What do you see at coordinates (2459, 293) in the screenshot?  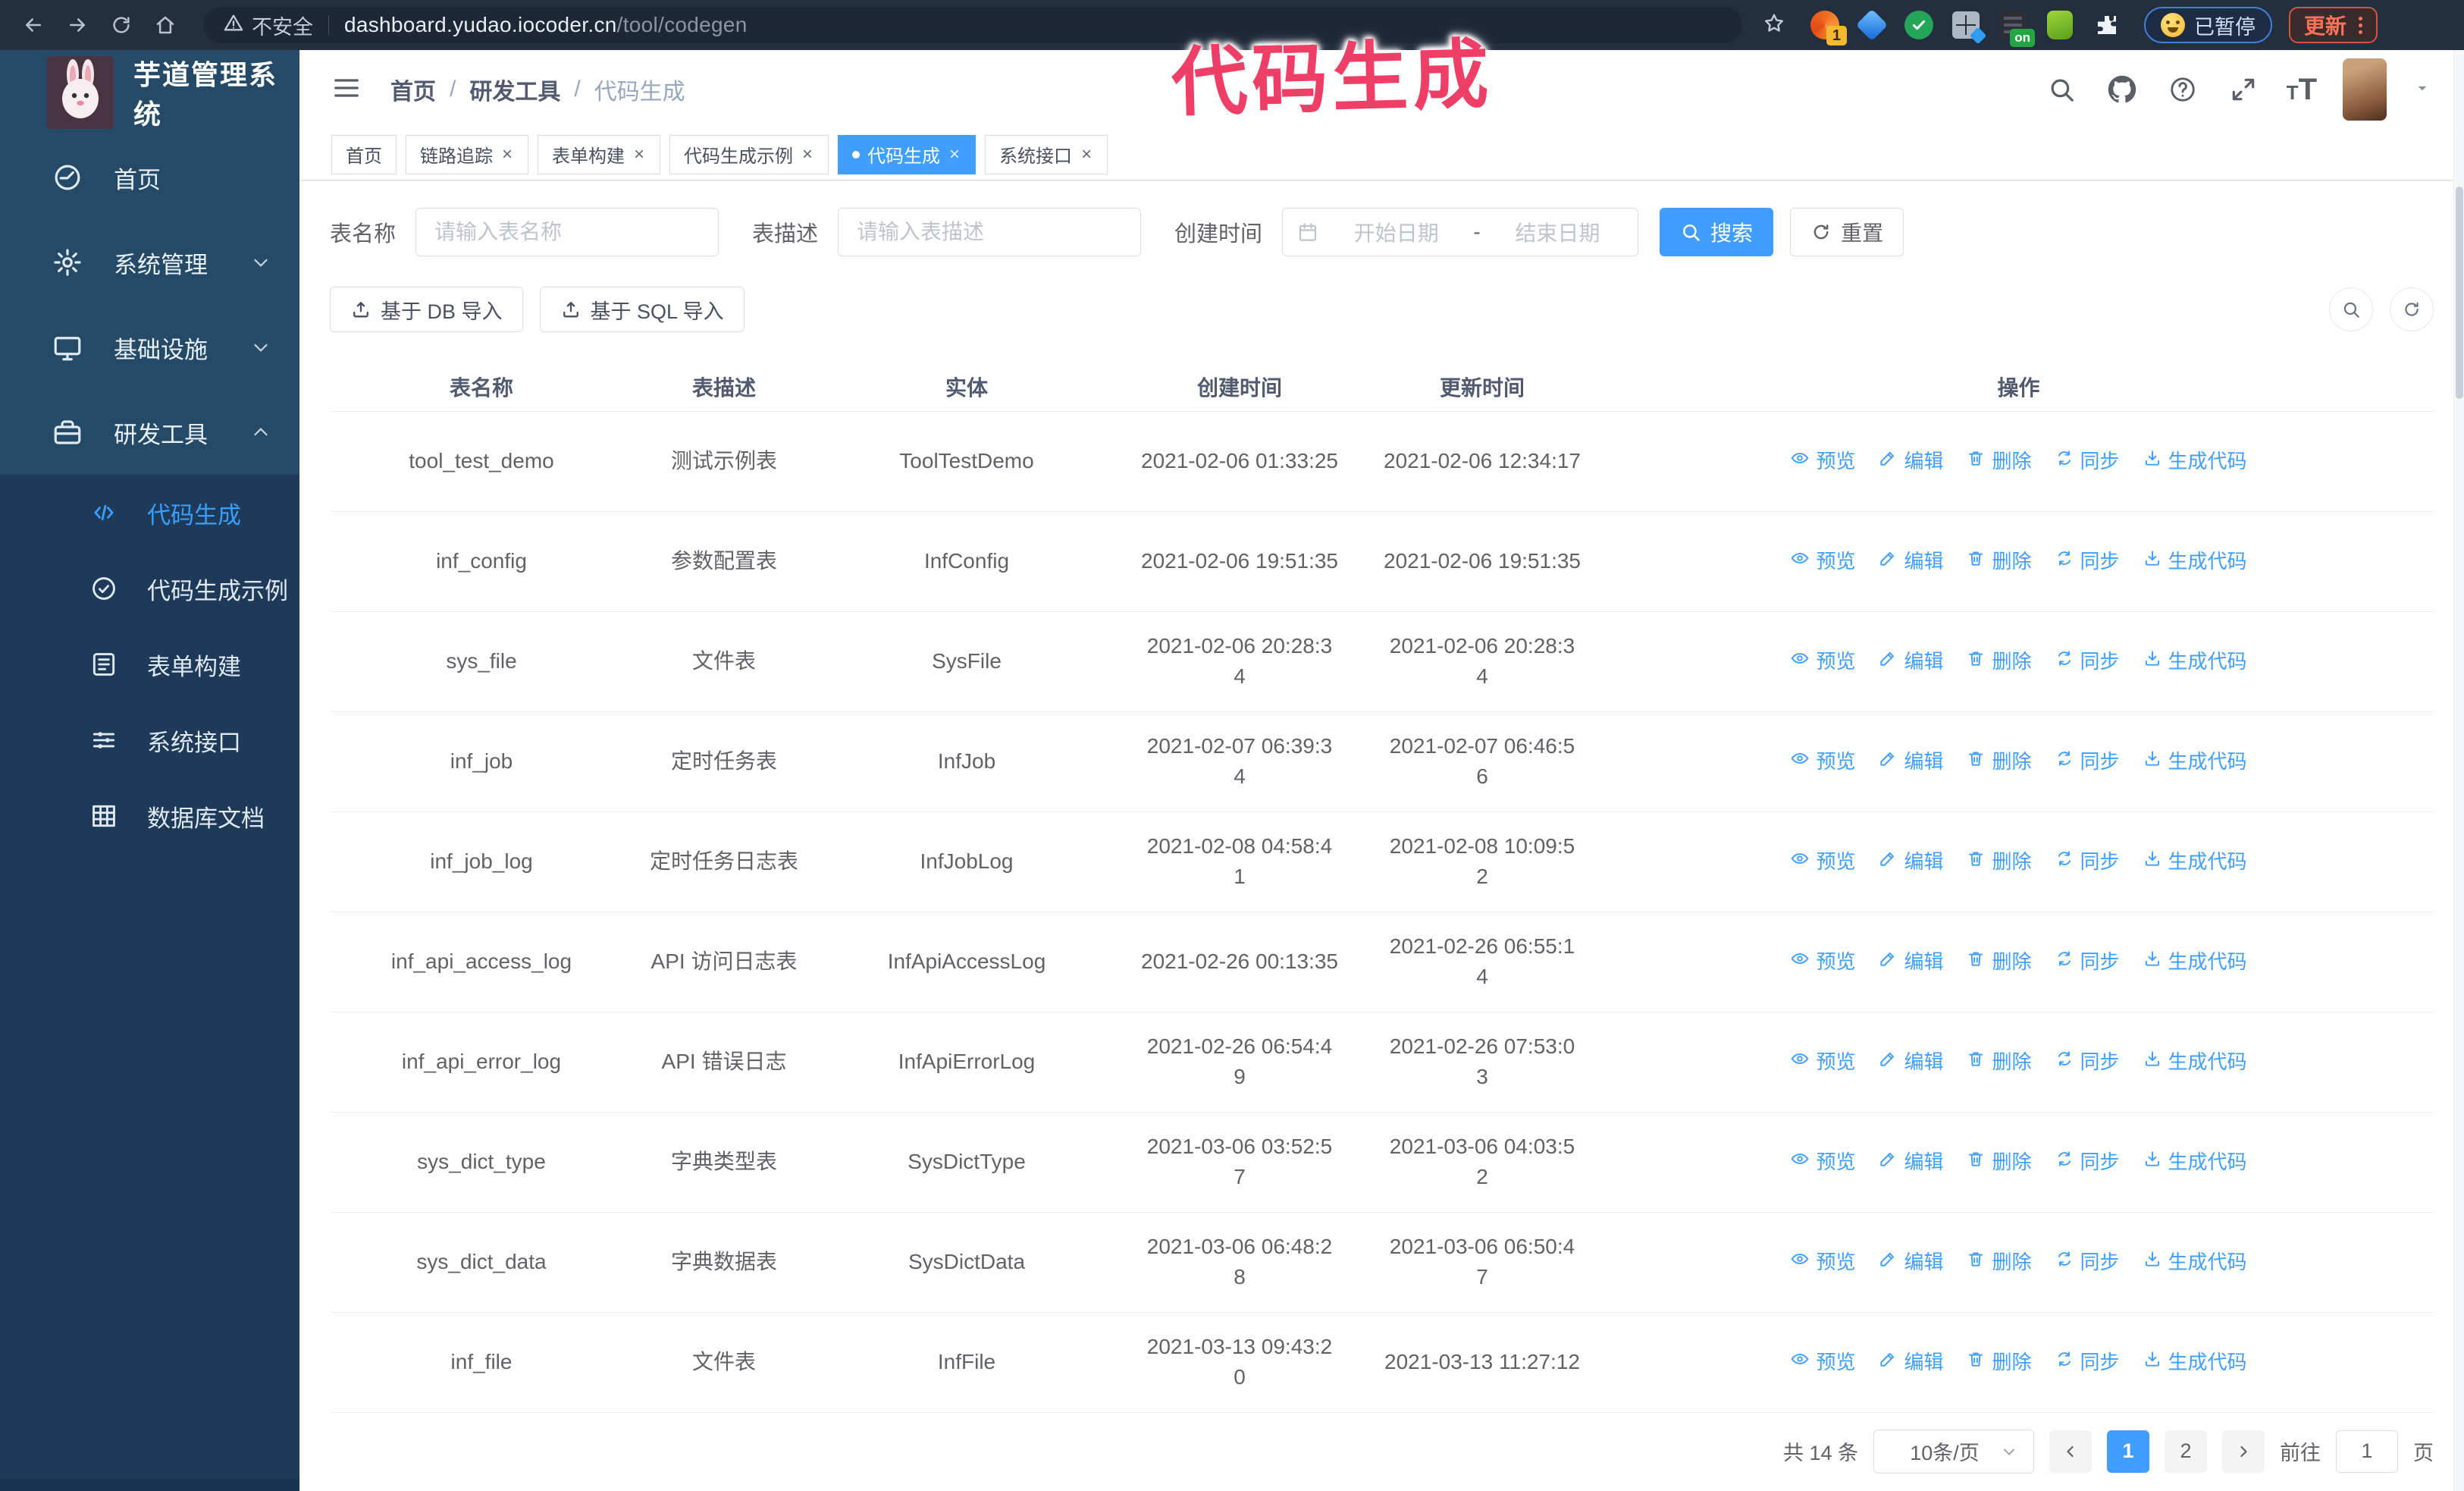 I see `scrollbar-thumb` at bounding box center [2459, 293].